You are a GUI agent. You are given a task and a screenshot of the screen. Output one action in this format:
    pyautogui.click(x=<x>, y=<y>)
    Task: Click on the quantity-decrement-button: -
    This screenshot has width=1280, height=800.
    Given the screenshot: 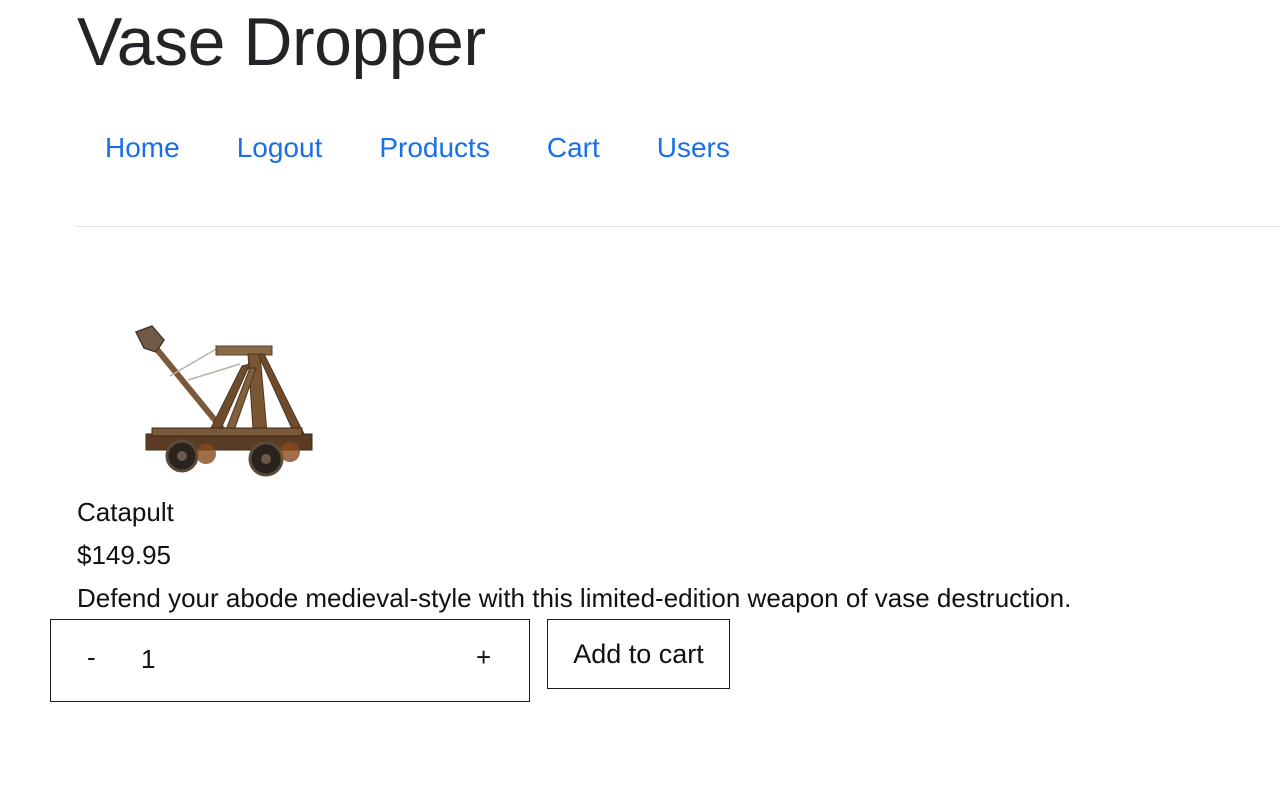 What is the action you would take?
    pyautogui.click(x=91, y=657)
    